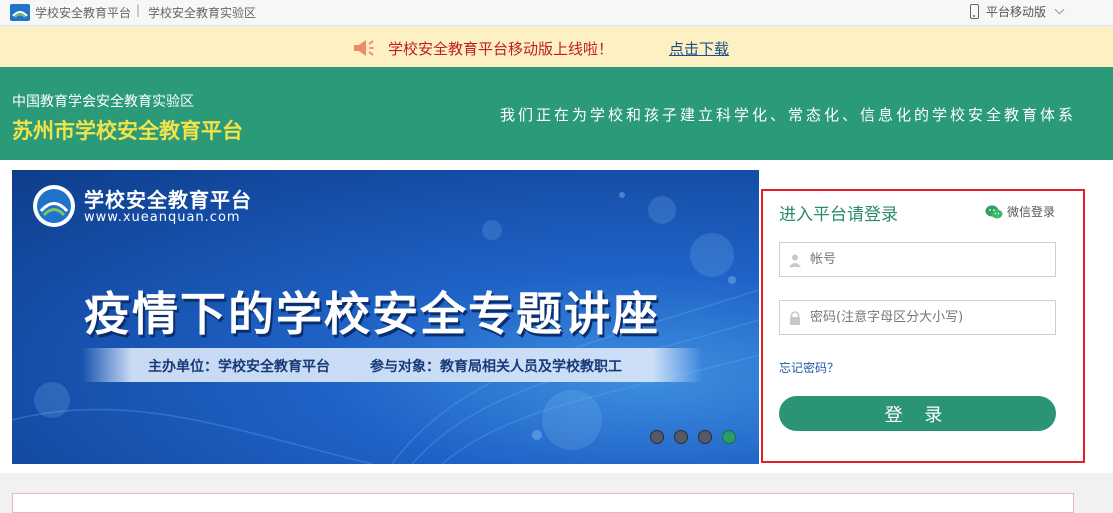  I want to click on mobile-version-label: 平台移动版, so click(1016, 12).